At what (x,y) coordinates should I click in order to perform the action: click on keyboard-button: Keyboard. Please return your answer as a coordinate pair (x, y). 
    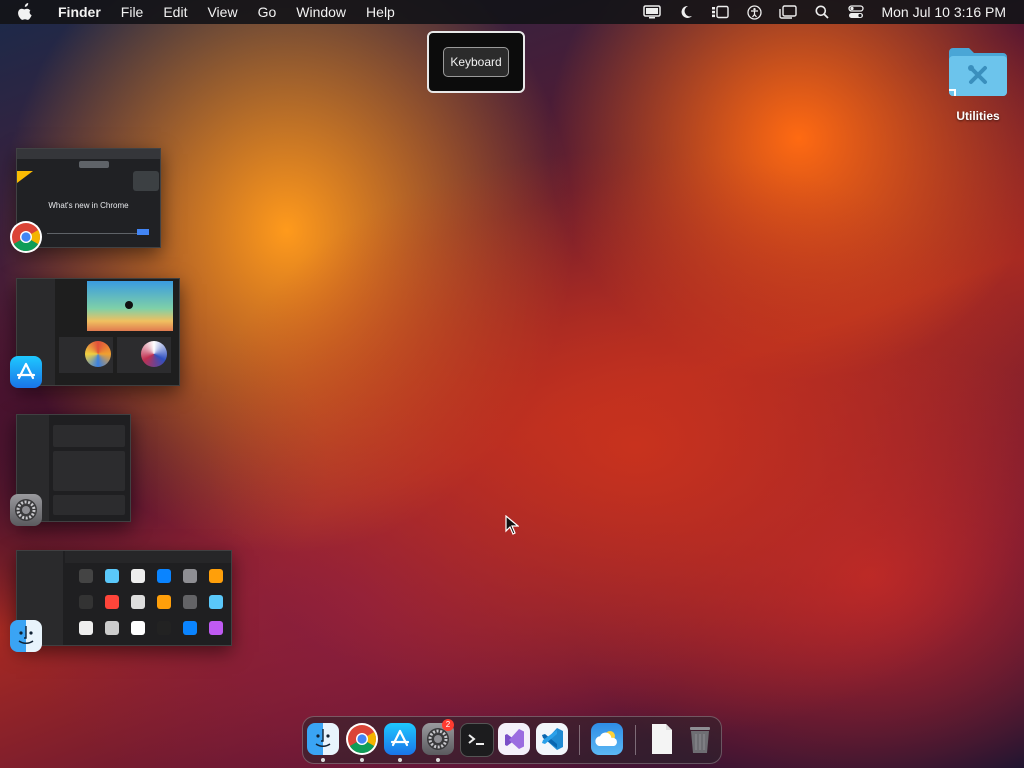
    Looking at the image, I should click on (476, 62).